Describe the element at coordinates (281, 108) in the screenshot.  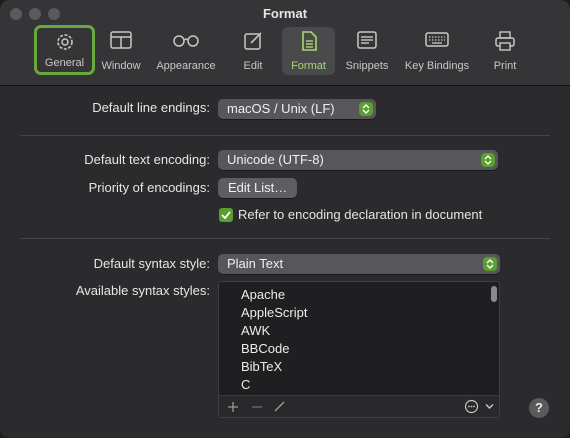
I see `line-endings-value: macOS / Unix (LF)` at that location.